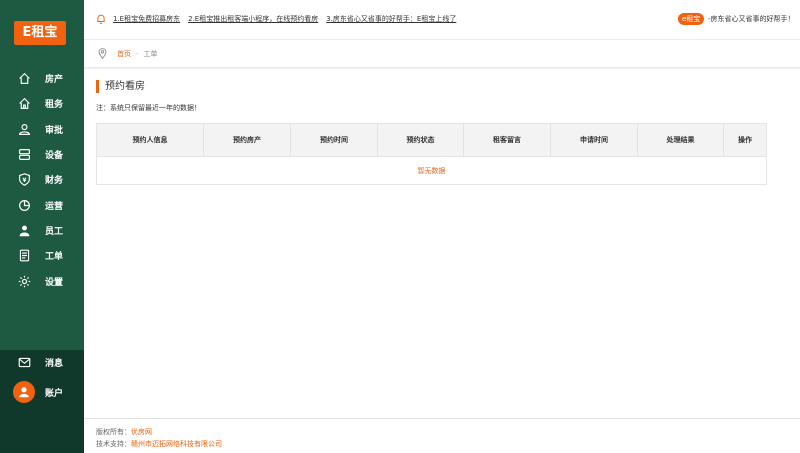 The width and height of the screenshot is (800, 453). I want to click on sidebar-item-label: 设备, so click(54, 156).